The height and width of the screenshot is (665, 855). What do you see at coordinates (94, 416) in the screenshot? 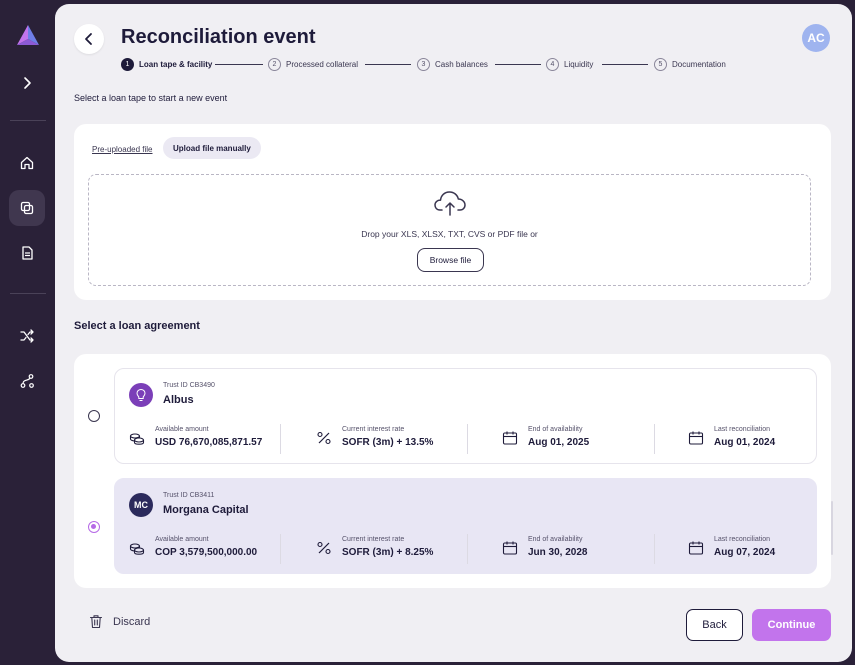
I see `agreement-radio-albus` at bounding box center [94, 416].